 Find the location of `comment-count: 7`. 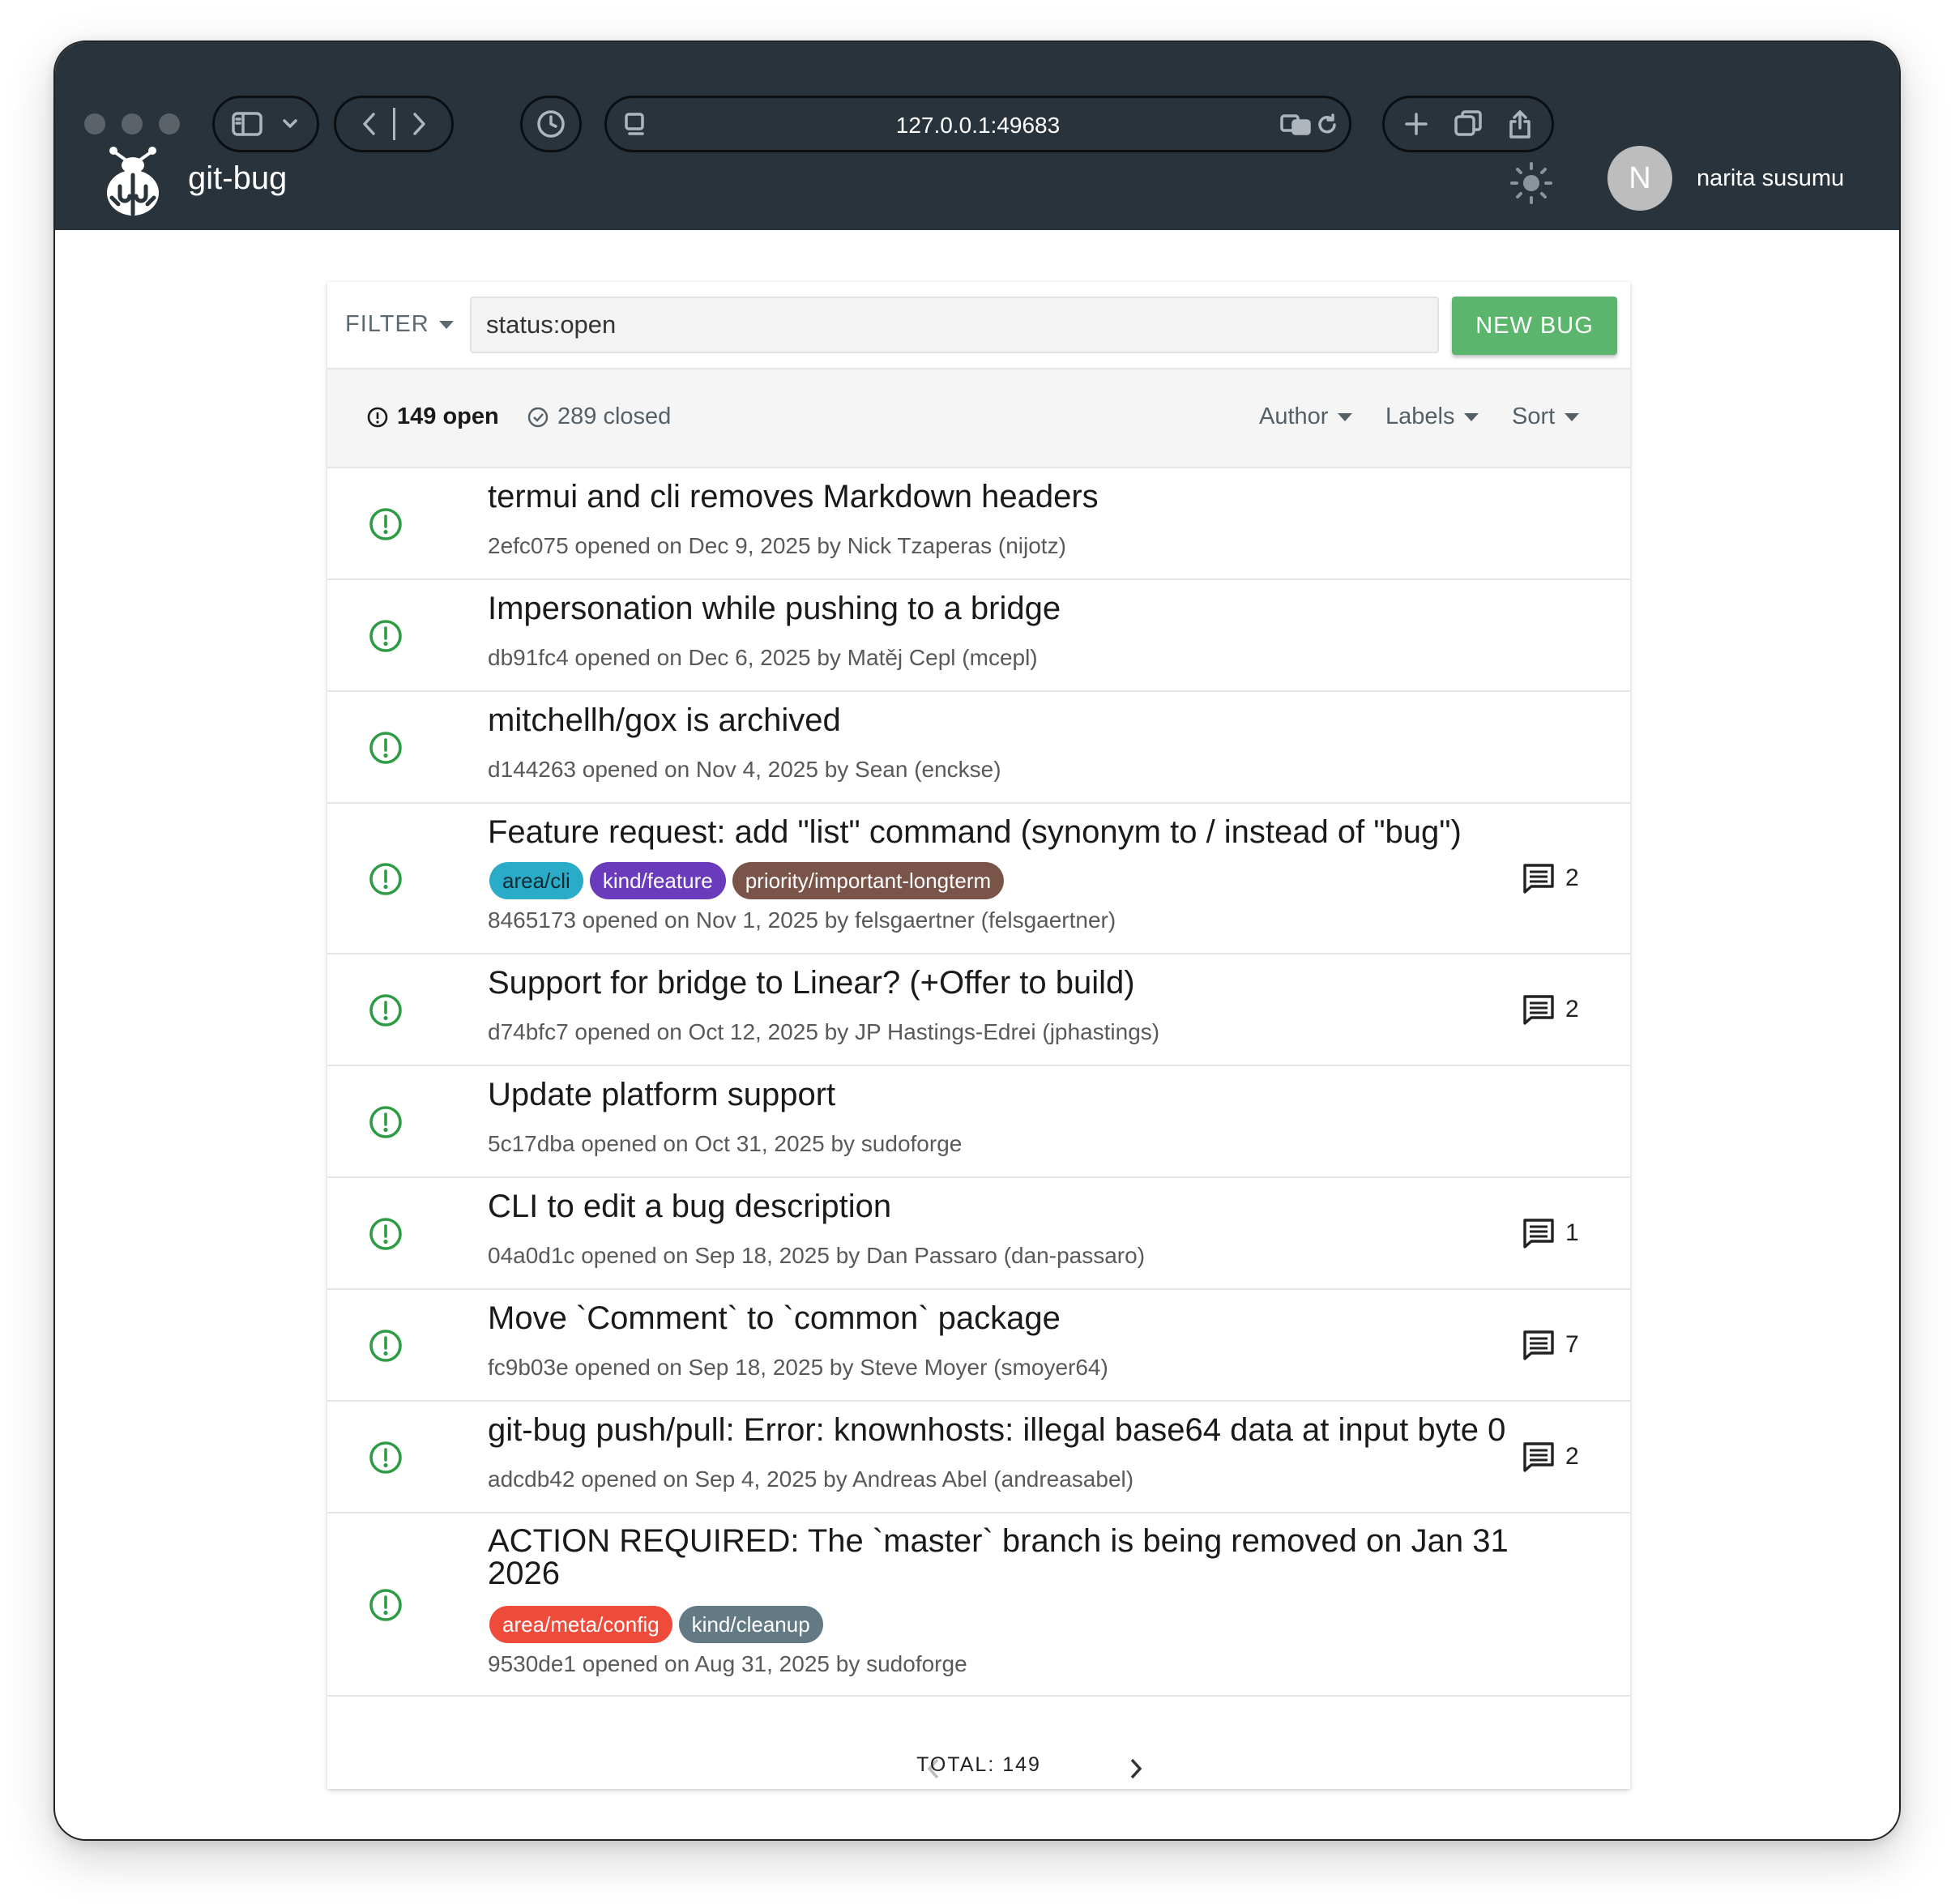

comment-count: 7 is located at coordinates (1550, 1345).